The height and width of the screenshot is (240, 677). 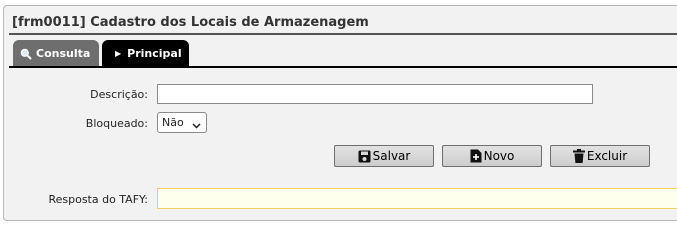 What do you see at coordinates (375, 94) in the screenshot?
I see `descricao-input` at bounding box center [375, 94].